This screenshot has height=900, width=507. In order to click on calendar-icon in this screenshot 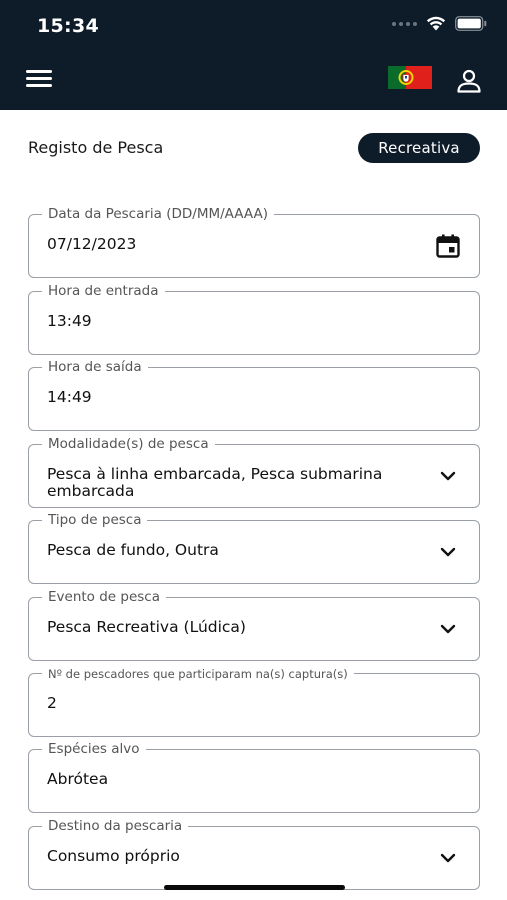, I will do `click(448, 246)`.